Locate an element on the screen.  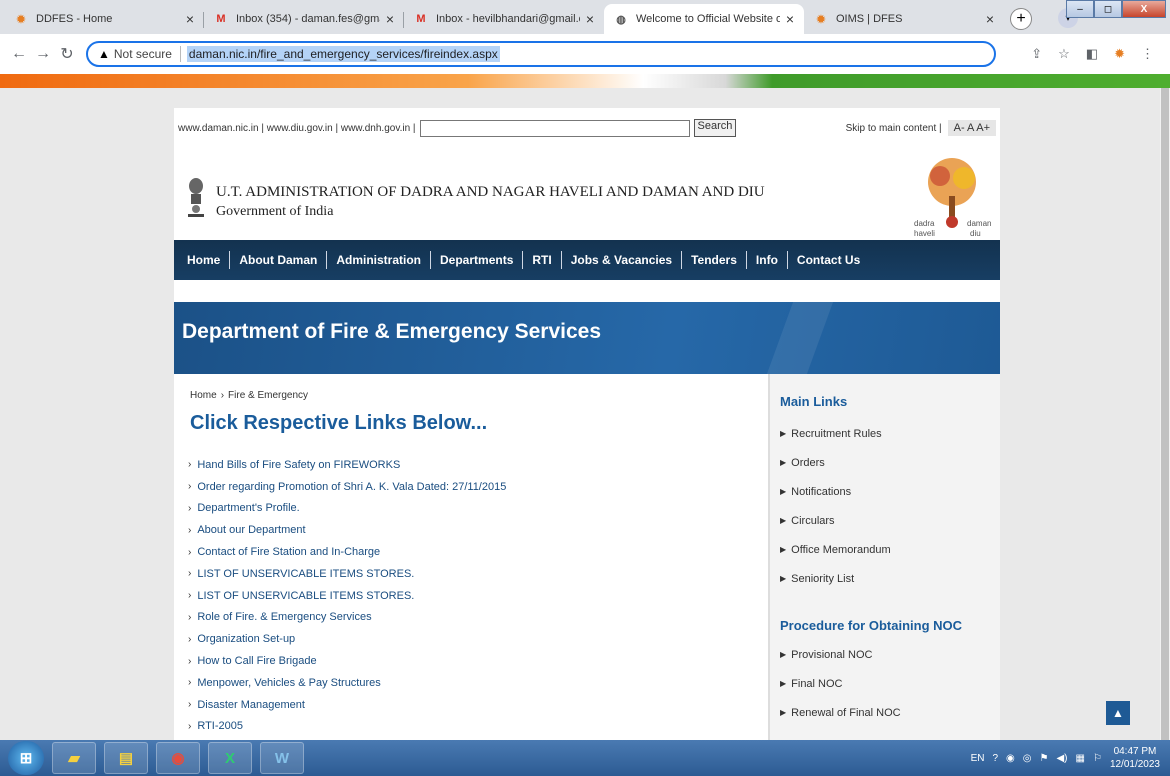
site-search-input is located at coordinates (554, 128).